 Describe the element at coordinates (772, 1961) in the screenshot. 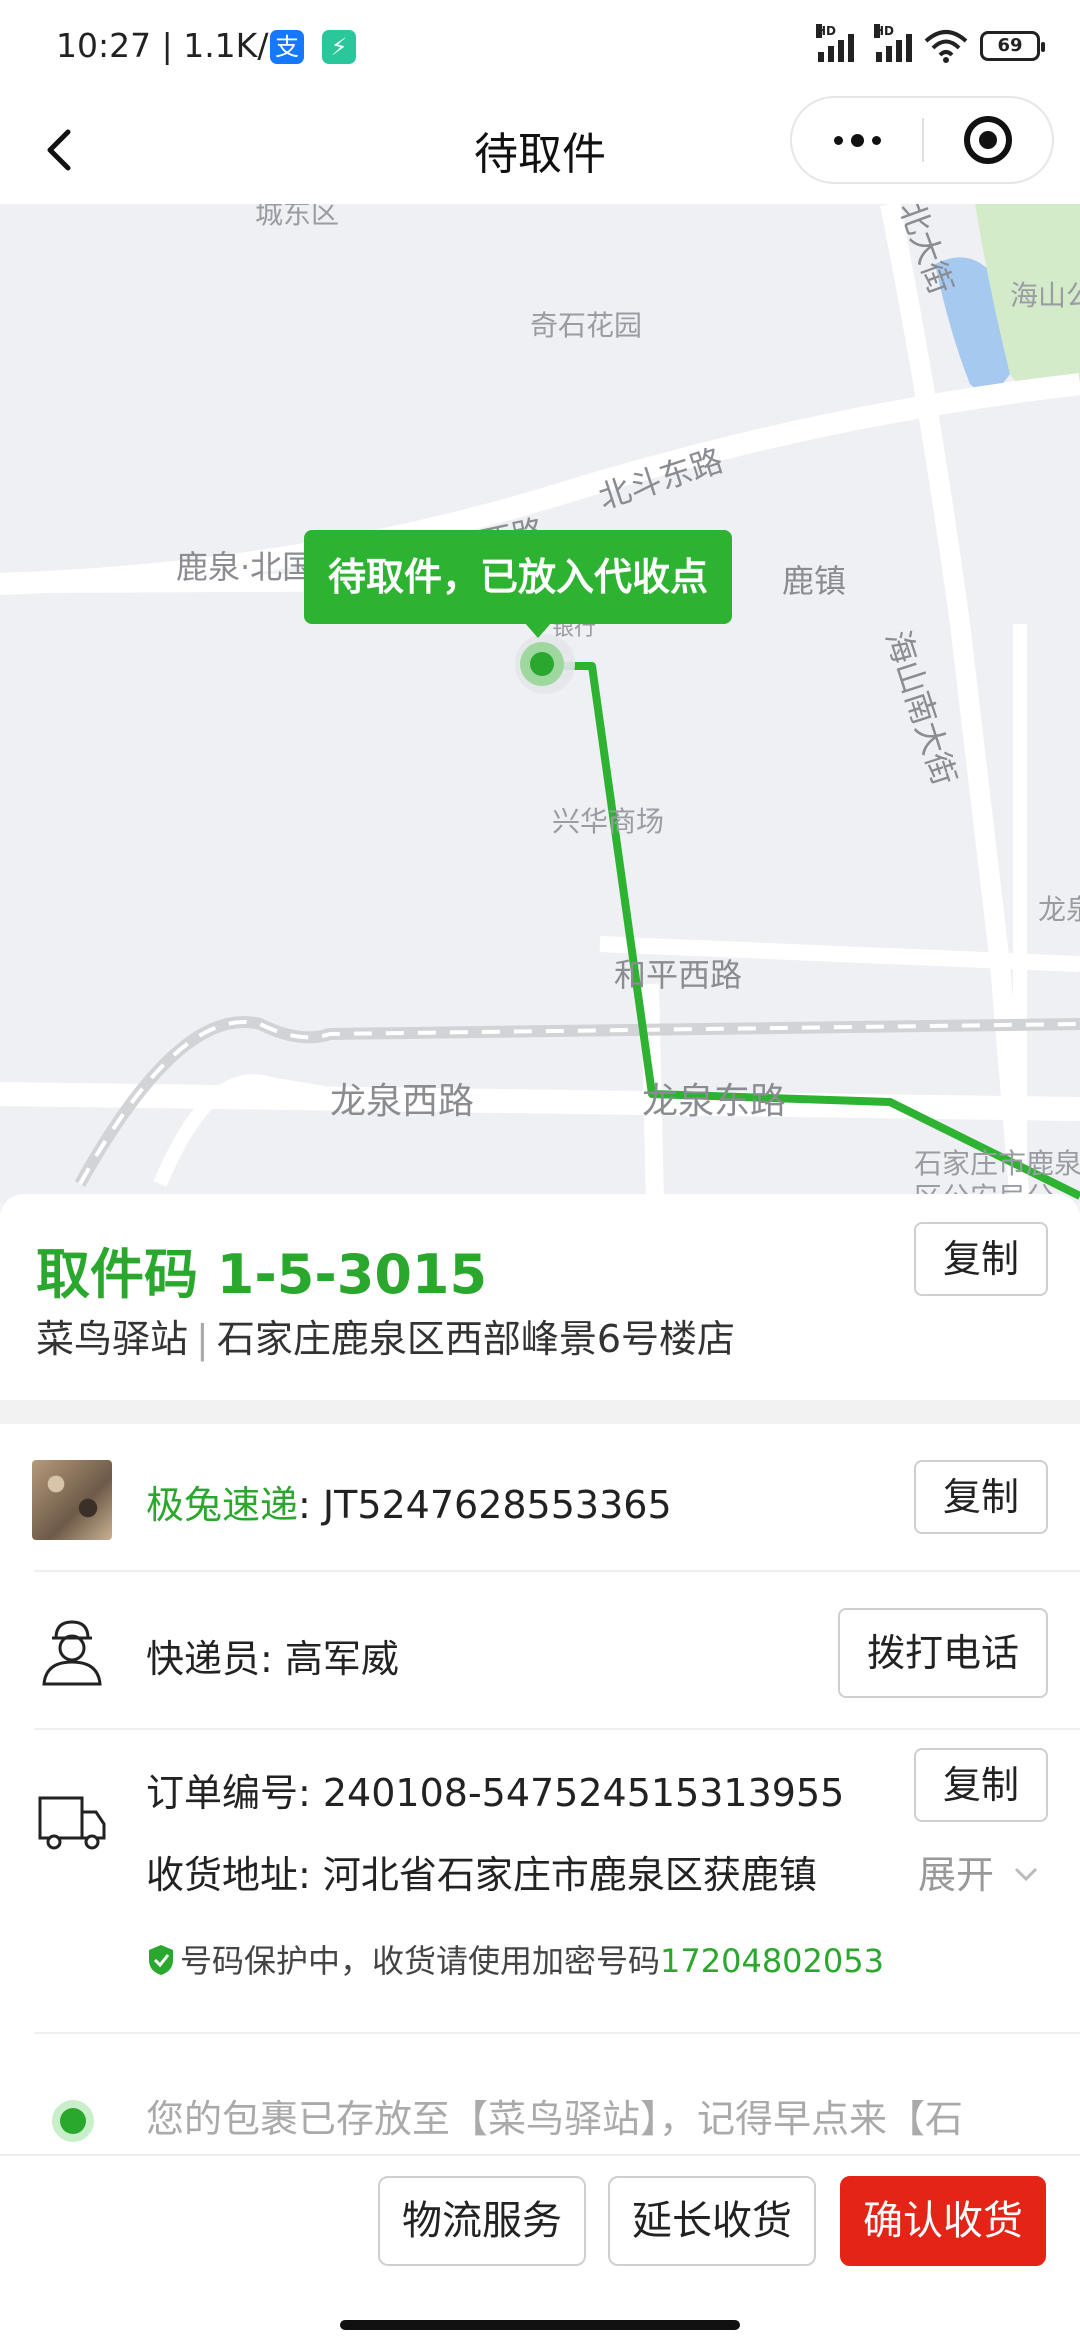

I see `privacy-number: 17204802053` at that location.